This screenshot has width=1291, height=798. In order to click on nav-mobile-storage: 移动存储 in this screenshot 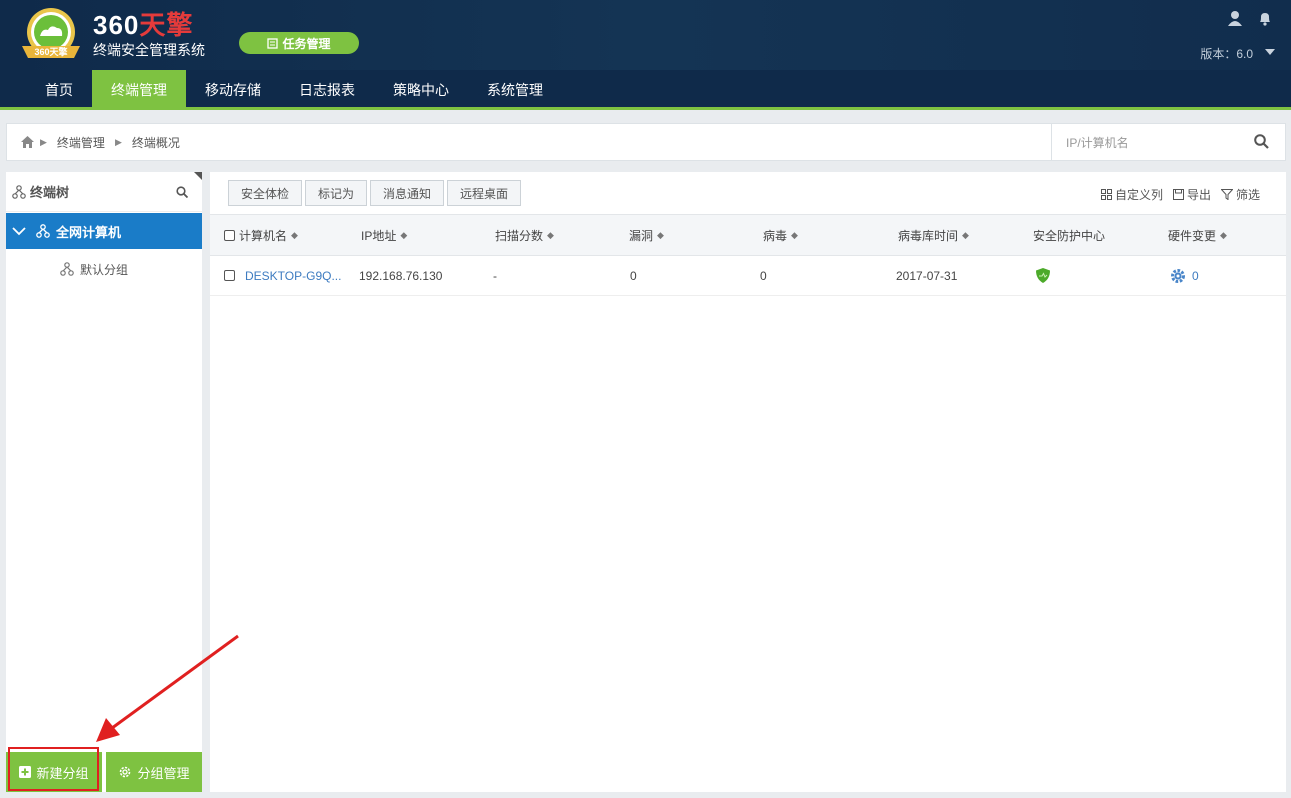, I will do `click(233, 90)`.